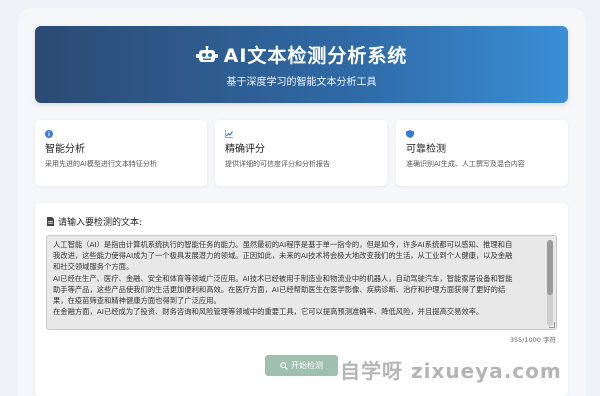 The height and width of the screenshot is (396, 600). Describe the element at coordinates (277, 164) in the screenshot. I see `feature-desc: 提供详细的可信度评分和分析报告` at that location.